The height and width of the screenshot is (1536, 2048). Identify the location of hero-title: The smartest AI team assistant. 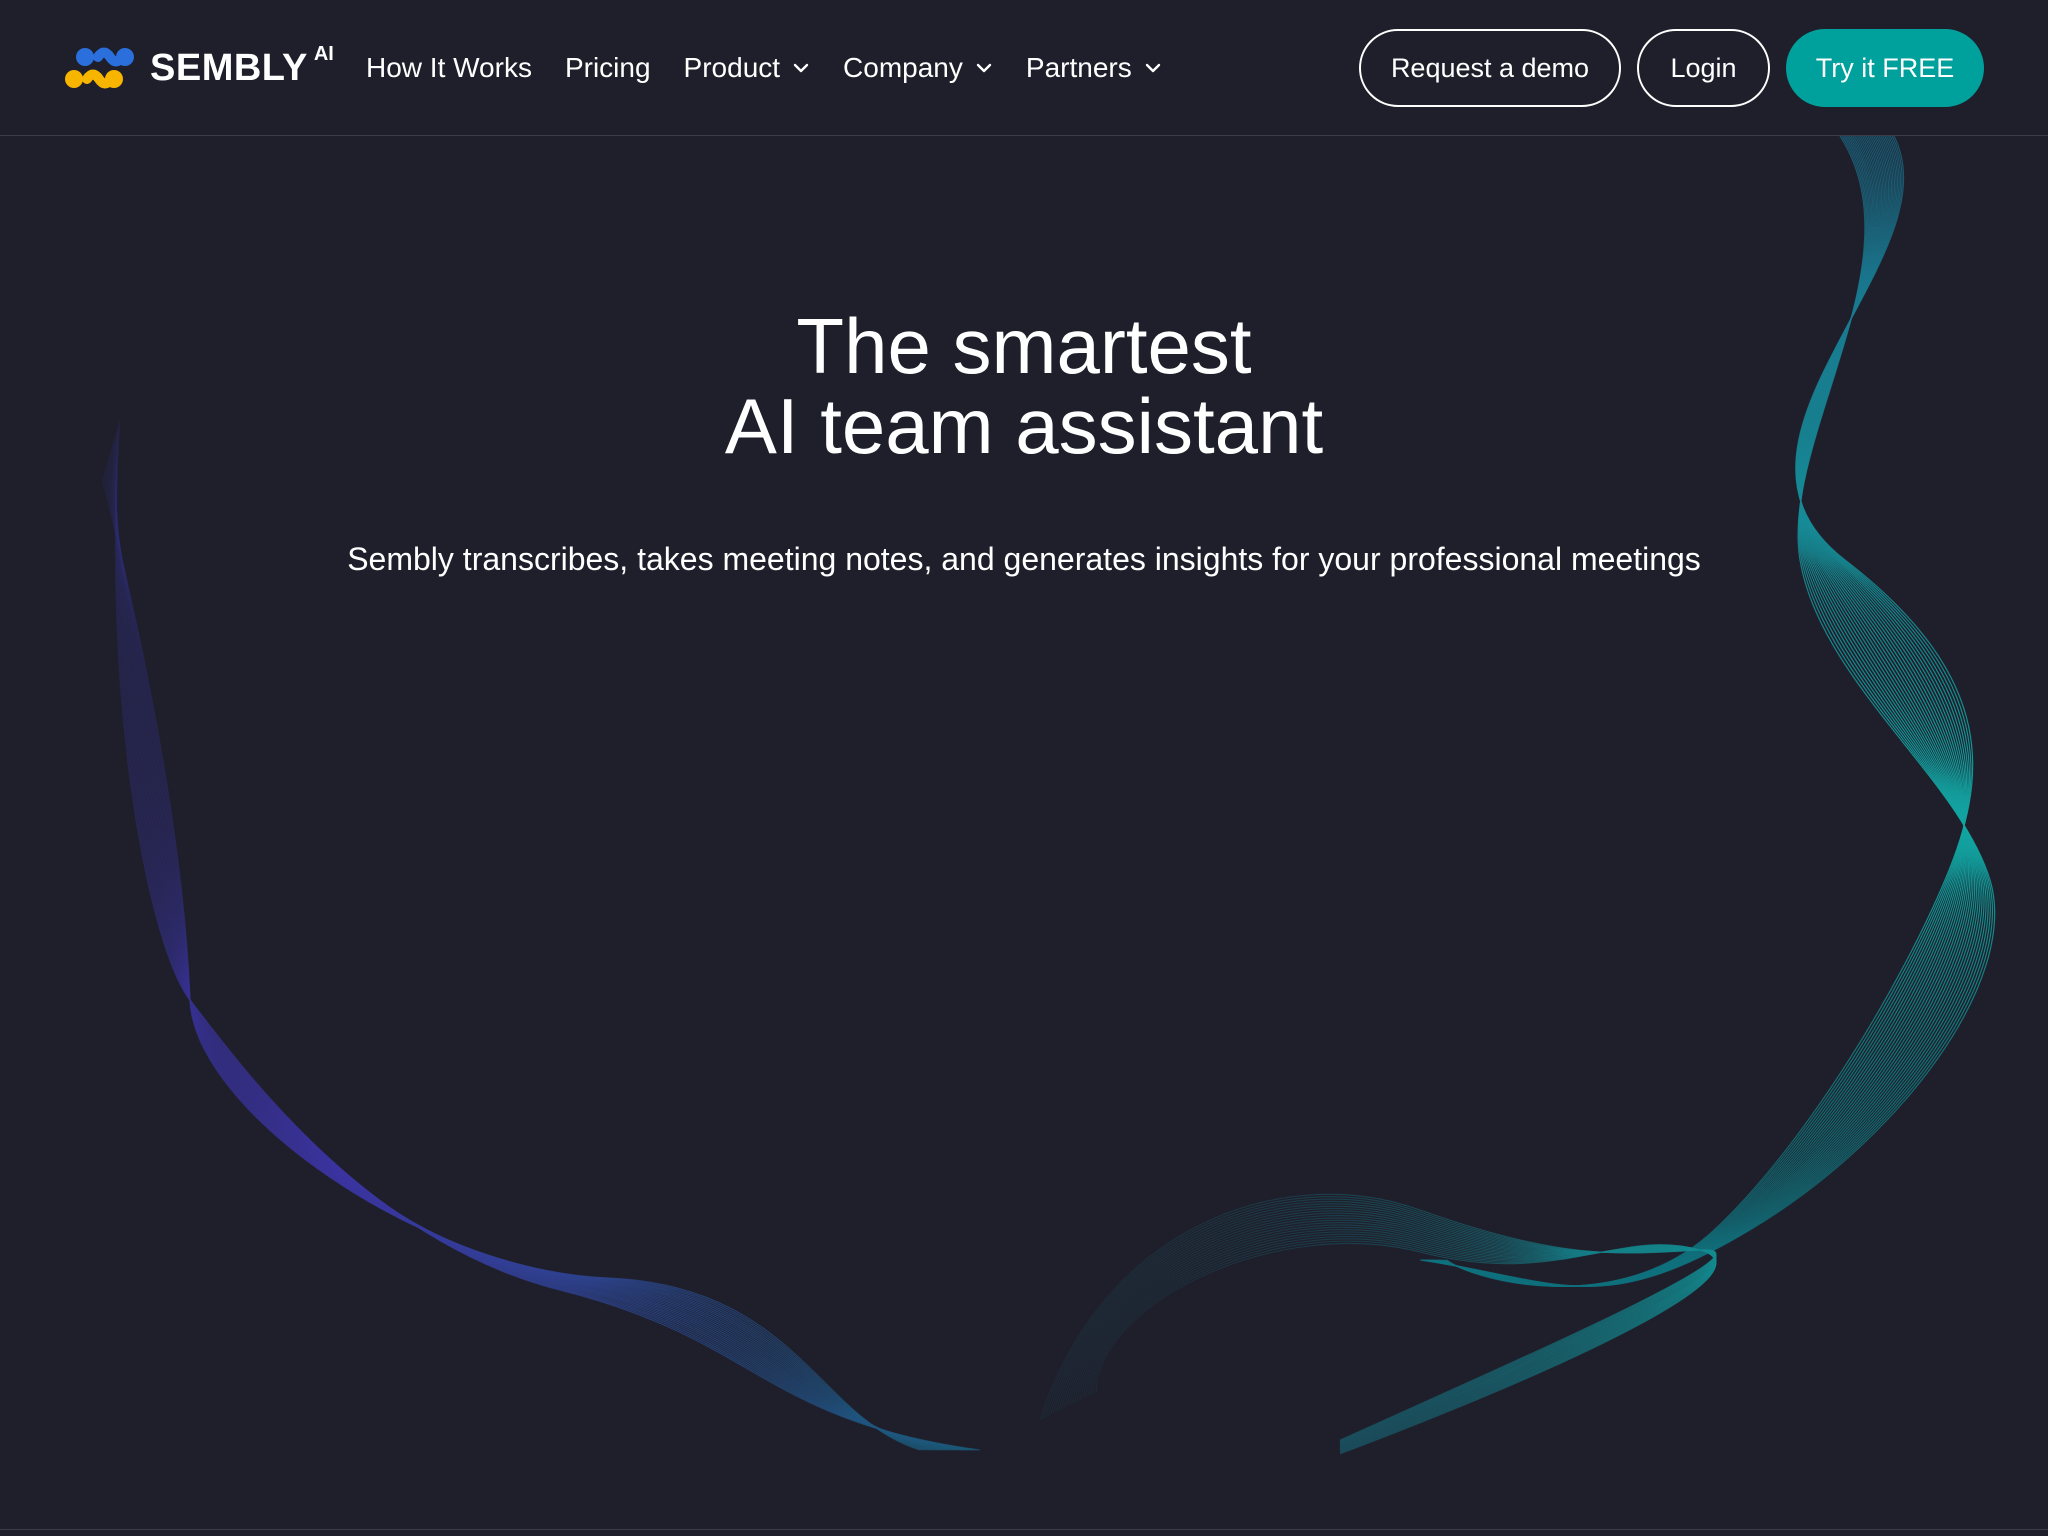
(1024, 386).